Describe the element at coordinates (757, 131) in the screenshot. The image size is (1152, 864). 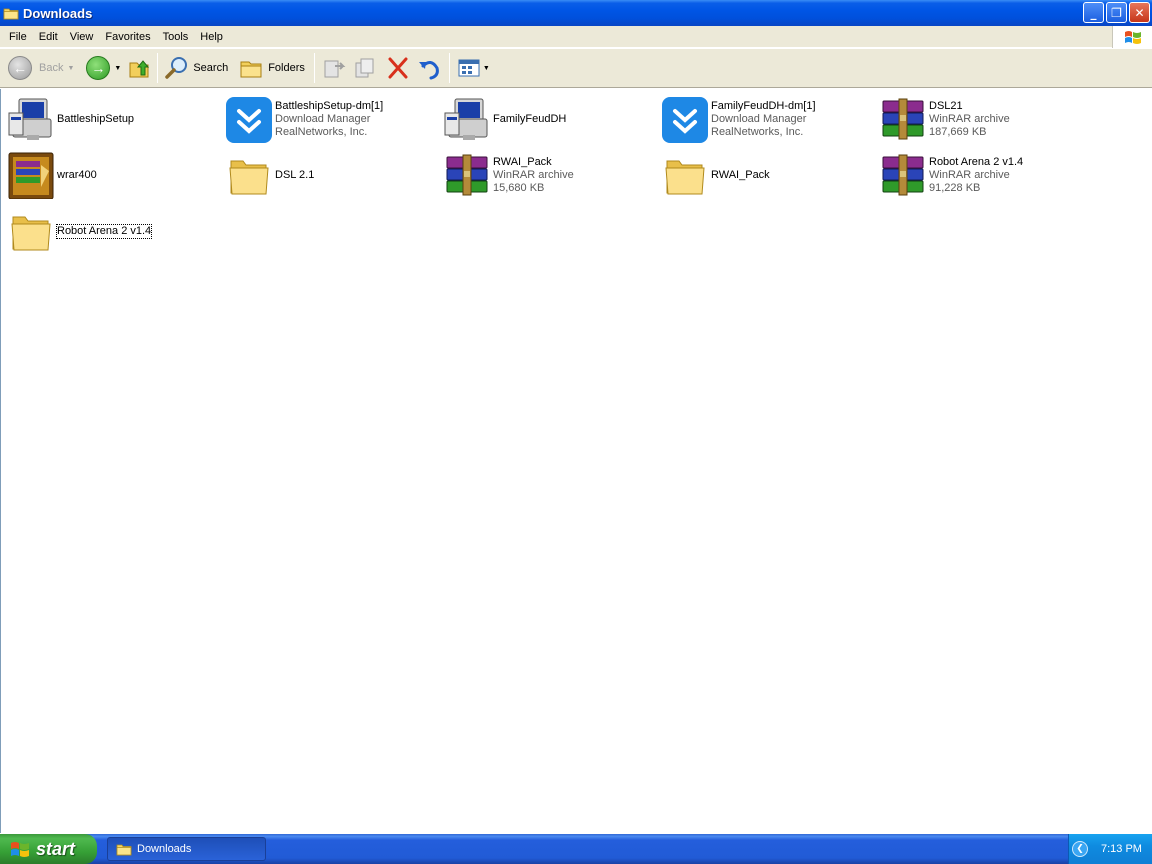
I see `file-company: RealNetworks, Inc.` at that location.